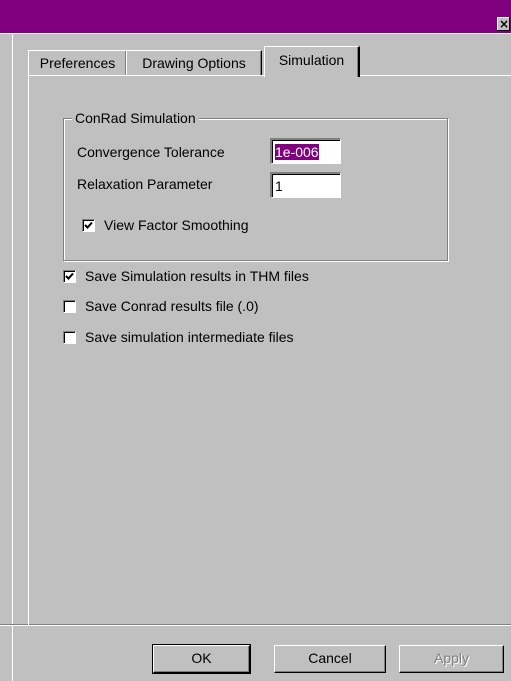 The height and width of the screenshot is (681, 511). What do you see at coordinates (255, 16) in the screenshot?
I see `title-bar: ×` at bounding box center [255, 16].